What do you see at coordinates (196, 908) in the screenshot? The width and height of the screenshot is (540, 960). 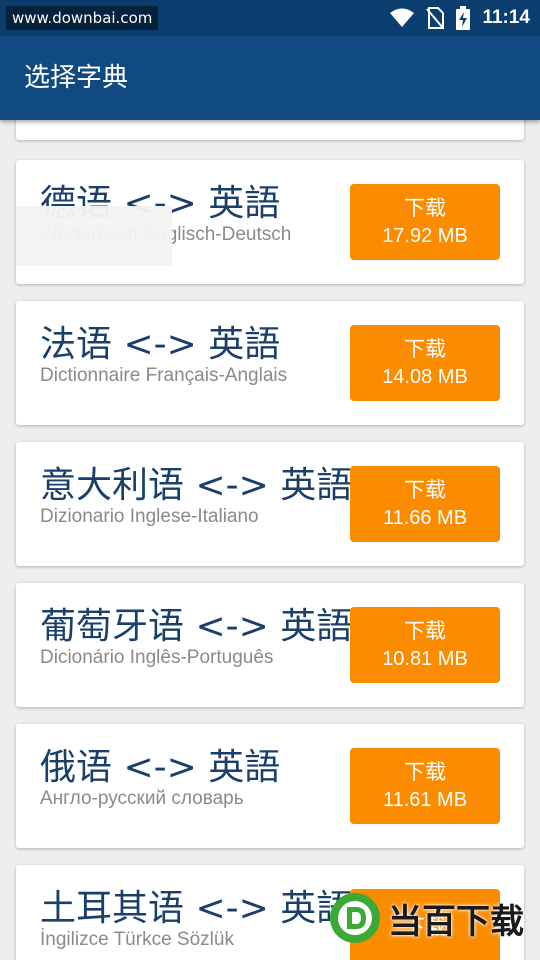 I see `dictionary-title: 土耳其语 <-> 英語` at bounding box center [196, 908].